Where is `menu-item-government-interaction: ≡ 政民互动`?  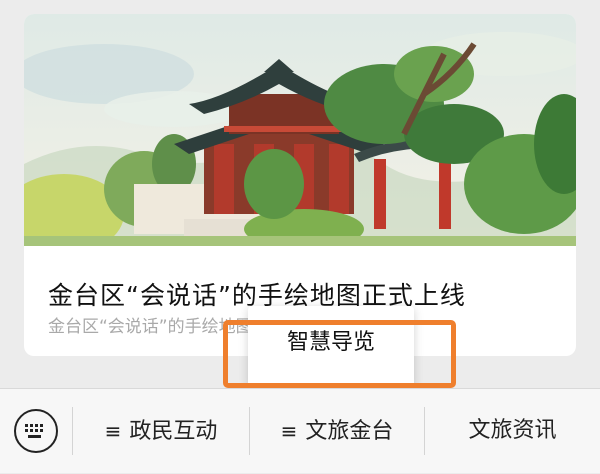 menu-item-government-interaction: ≡ 政民互动 is located at coordinates (161, 431).